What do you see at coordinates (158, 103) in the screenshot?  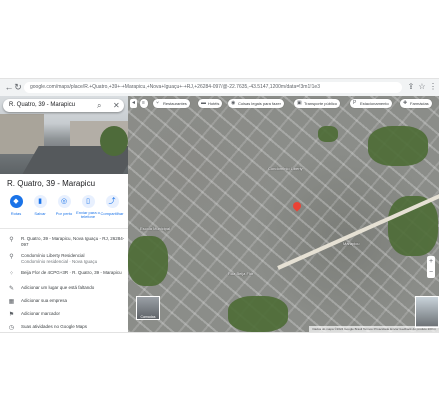 I see `fork-icon: ⑂` at bounding box center [158, 103].